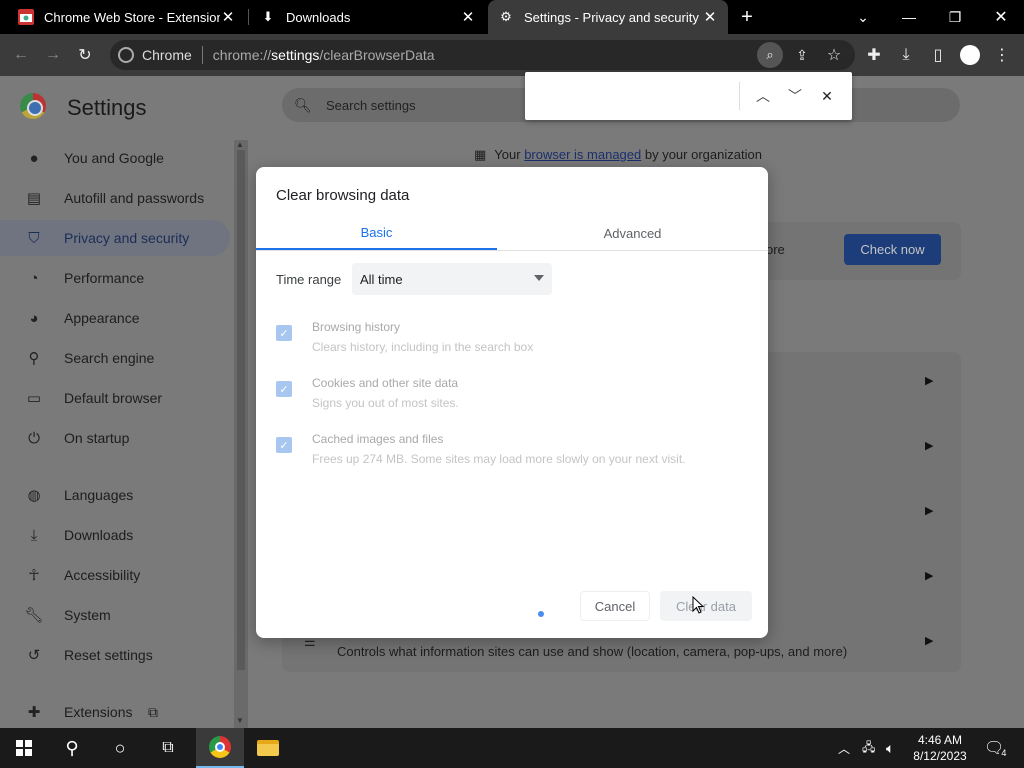 This screenshot has width=1024, height=768. What do you see at coordinates (115, 198) in the screenshot?
I see `sidebar-item-autofill: ▤ Autofill and passwords` at bounding box center [115, 198].